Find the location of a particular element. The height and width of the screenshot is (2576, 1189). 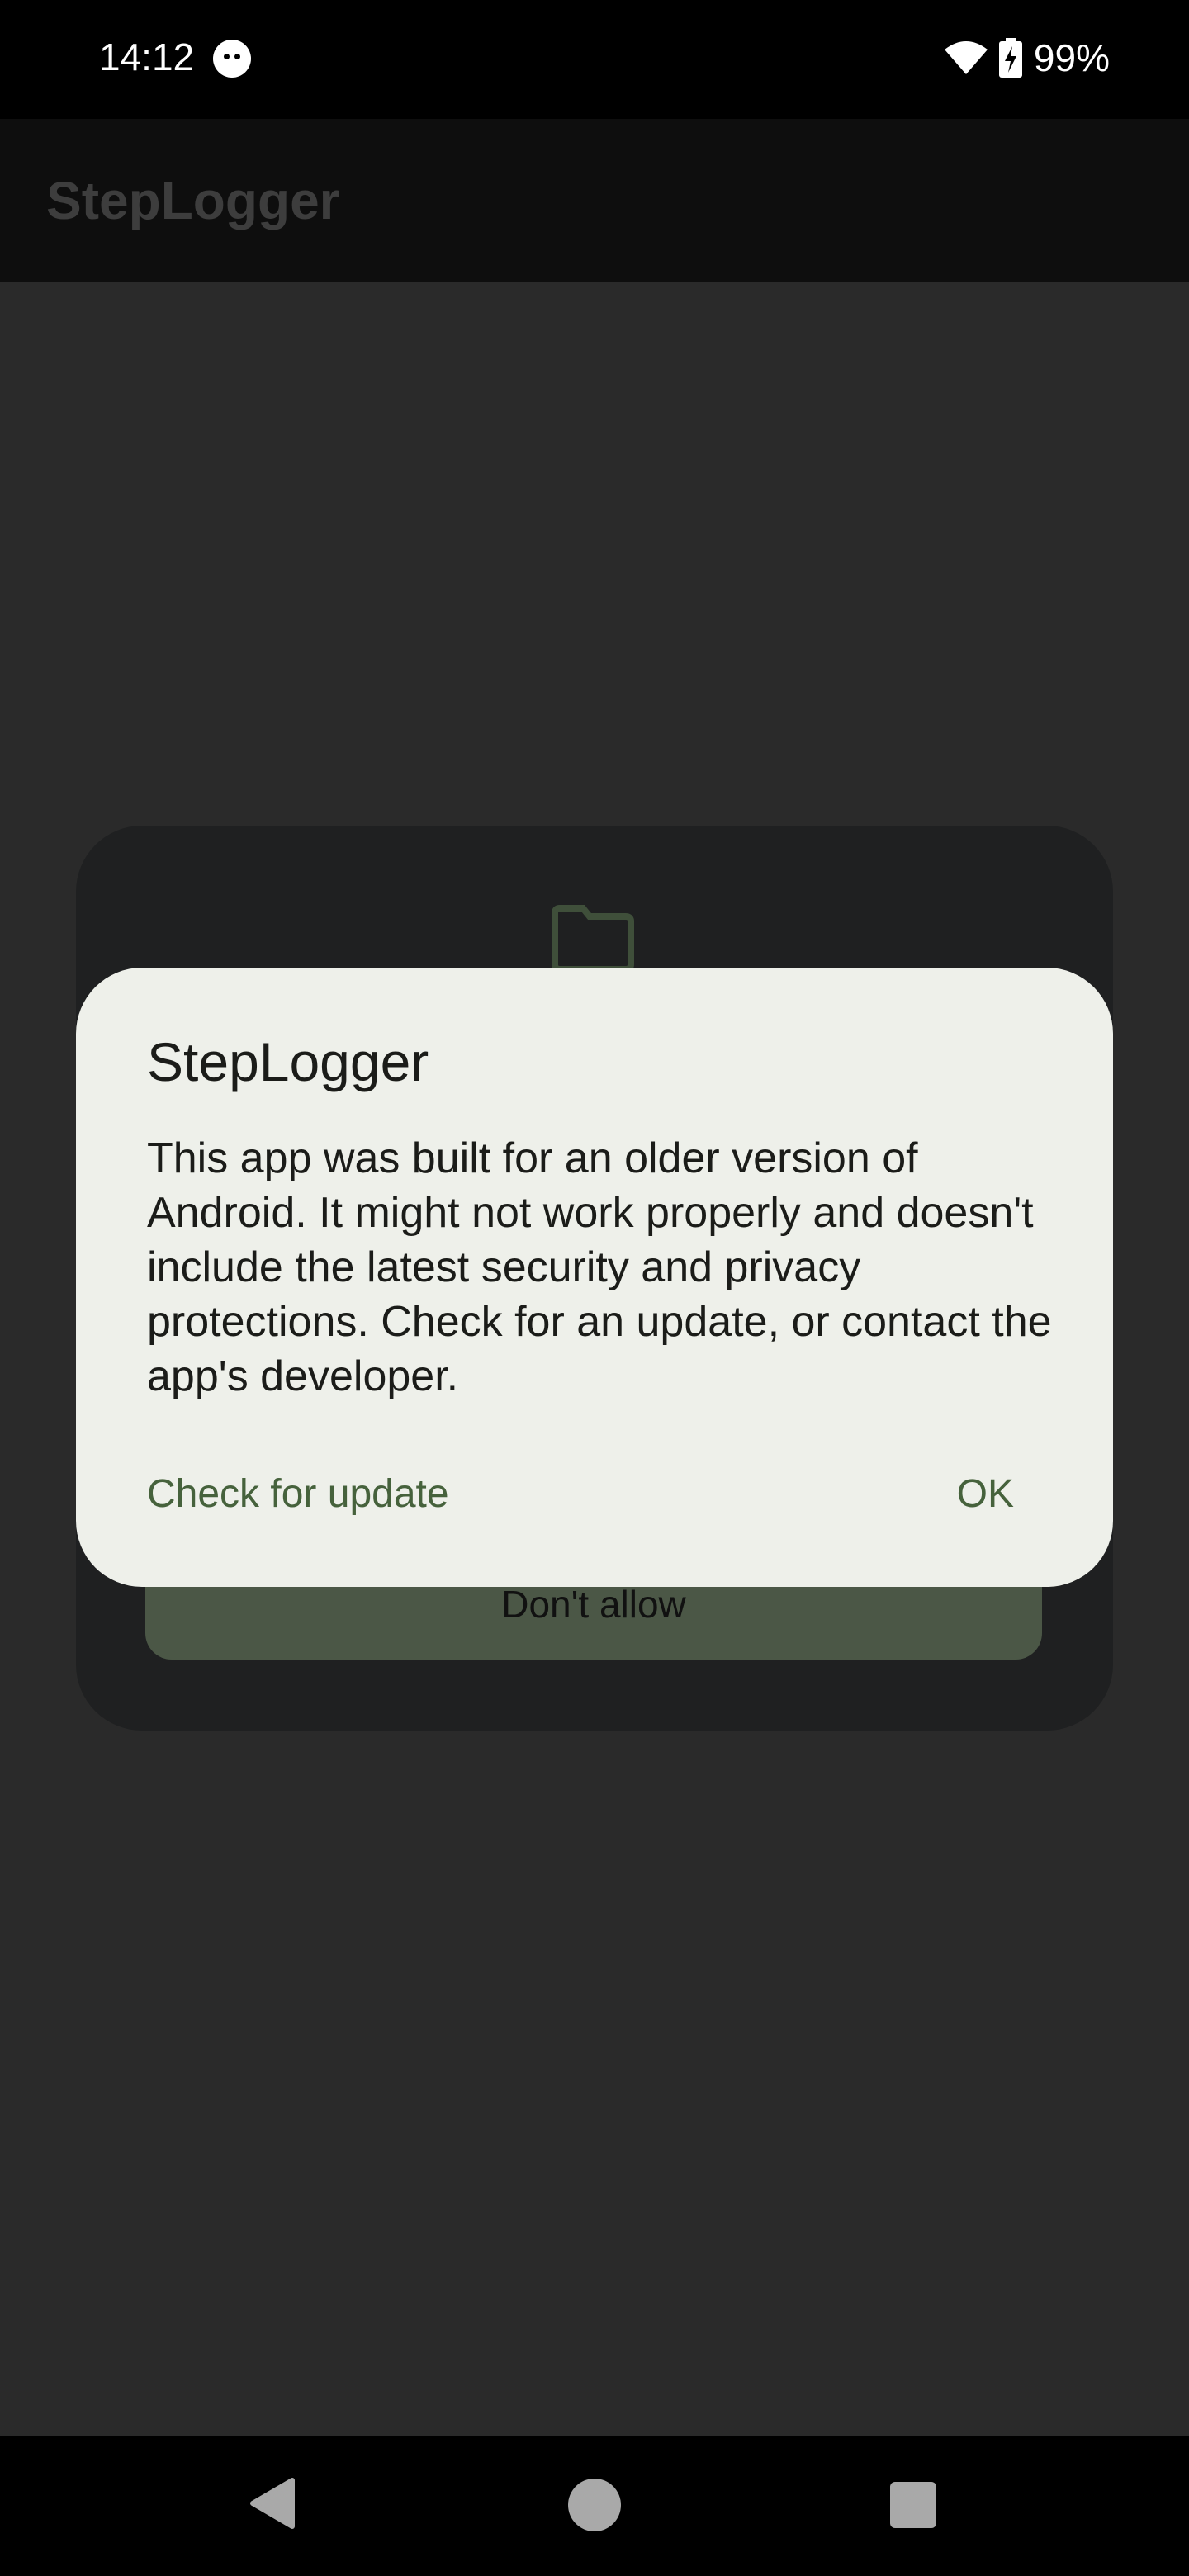

app-title: StepLogger is located at coordinates (193, 200).